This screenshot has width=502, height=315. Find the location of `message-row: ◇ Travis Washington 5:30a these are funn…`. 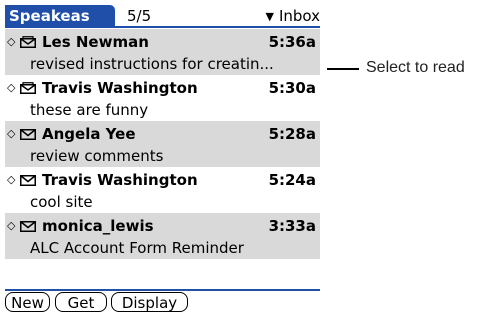

message-row: ◇ Travis Washington 5:30a these are funn… is located at coordinates (162, 98).